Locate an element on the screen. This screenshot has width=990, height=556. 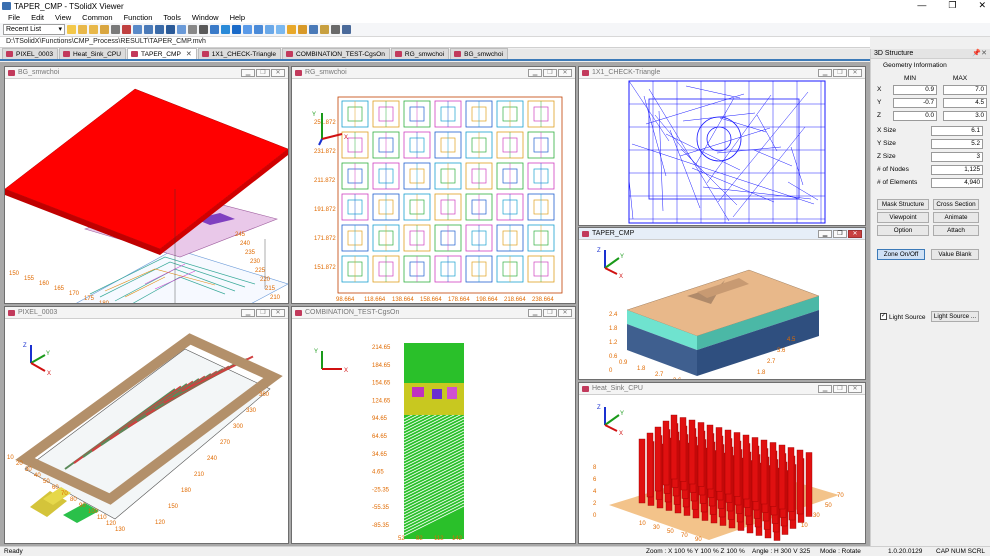
light-source-checkbox: ✓ is located at coordinates (883, 316).